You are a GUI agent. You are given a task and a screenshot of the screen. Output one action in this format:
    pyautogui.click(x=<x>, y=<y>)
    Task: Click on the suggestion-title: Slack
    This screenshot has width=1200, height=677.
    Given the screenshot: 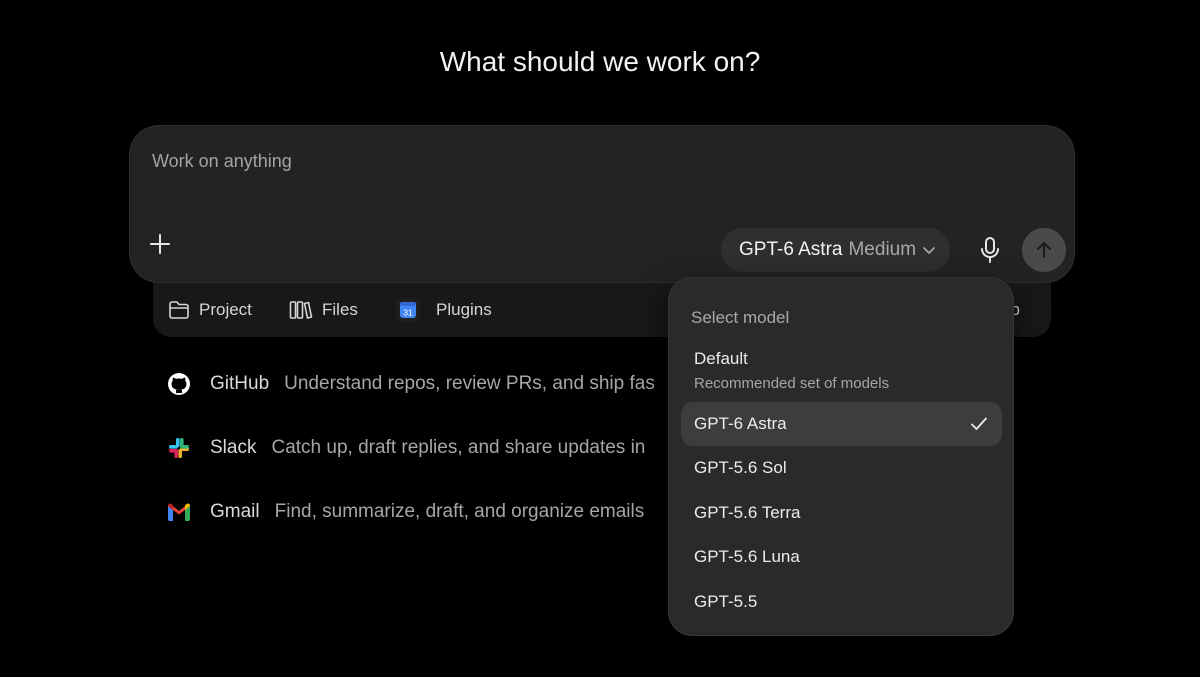 What is the action you would take?
    pyautogui.click(x=233, y=447)
    